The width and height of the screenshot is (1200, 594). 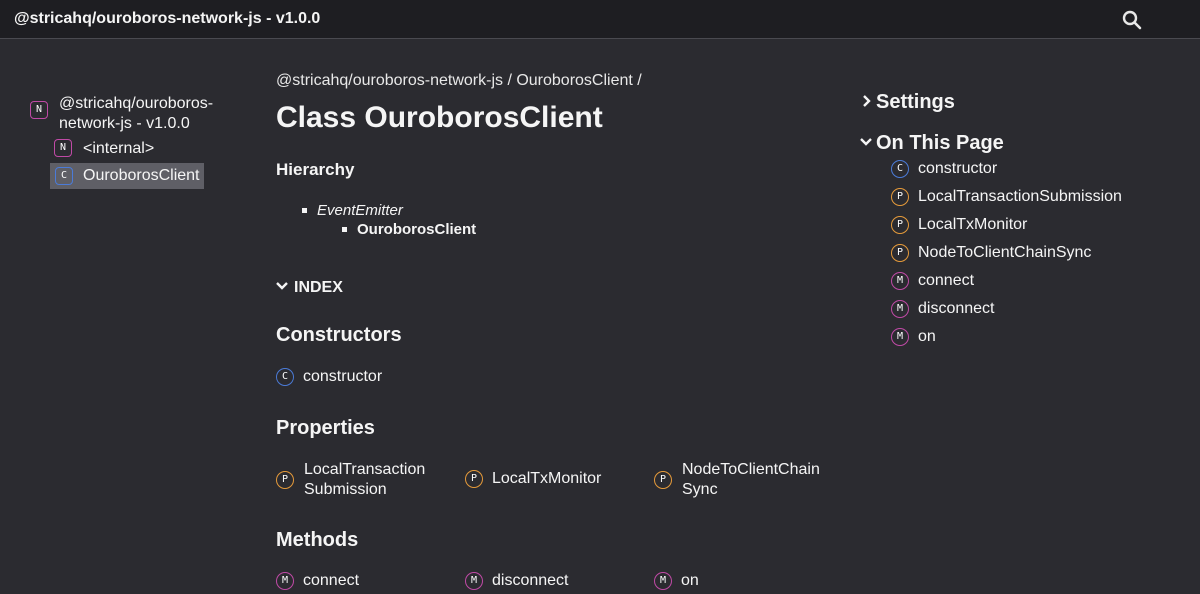 I want to click on toc-item-disconnect: Mdisconnect, so click(x=943, y=309).